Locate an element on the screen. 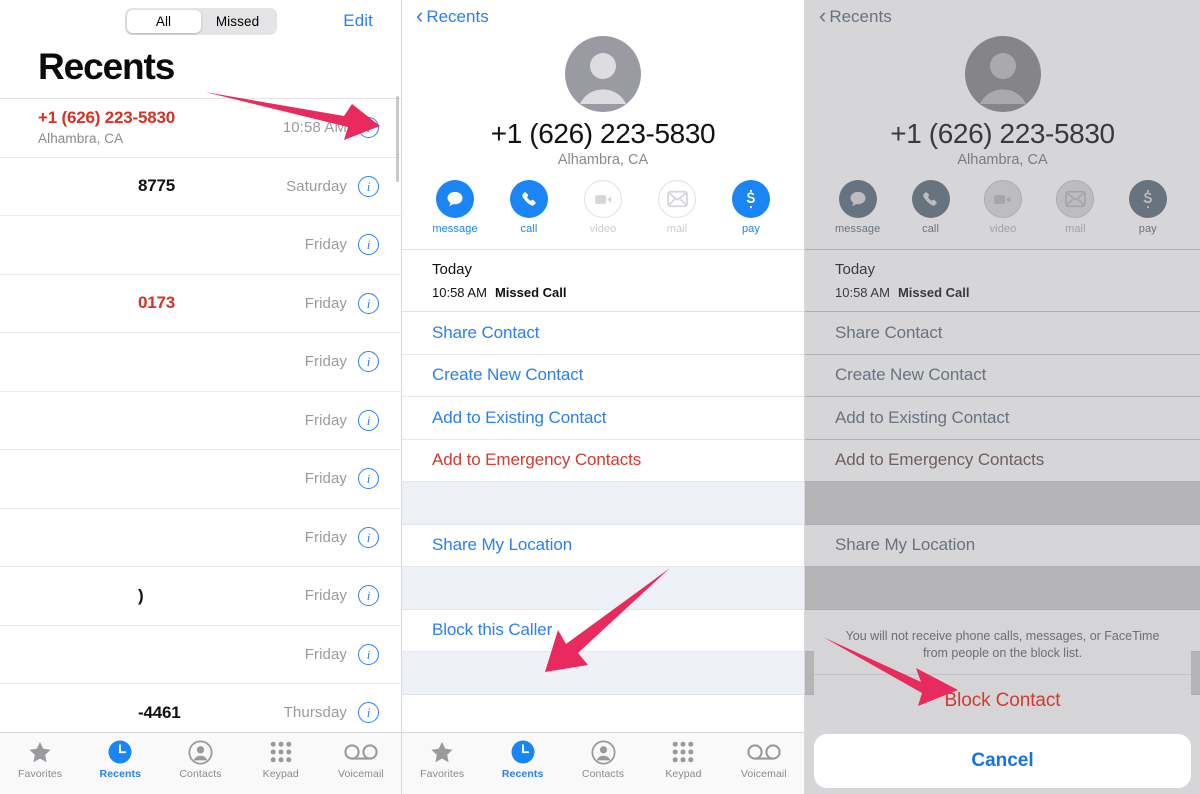 This screenshot has height=794, width=1200. action-label: pay is located at coordinates (1147, 229).